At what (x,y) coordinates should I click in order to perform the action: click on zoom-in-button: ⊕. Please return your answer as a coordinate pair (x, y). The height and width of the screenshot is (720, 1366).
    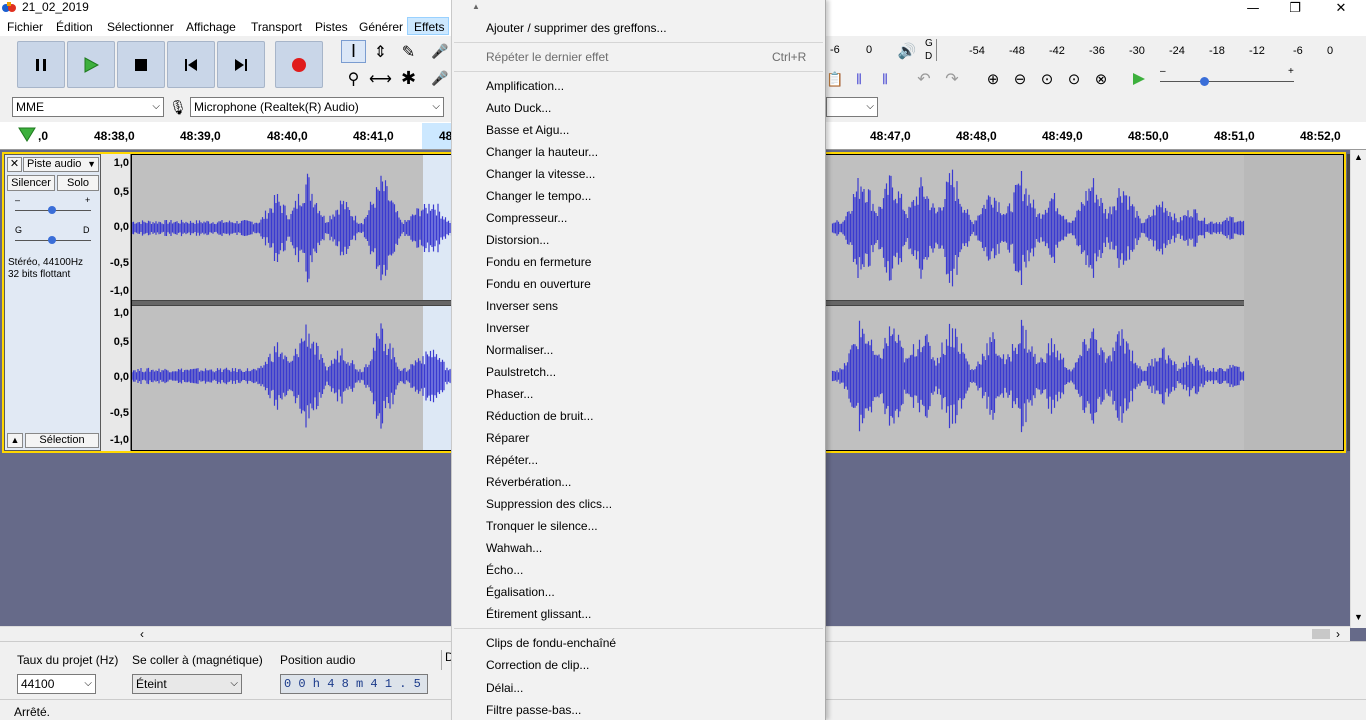
    Looking at the image, I should click on (993, 79).